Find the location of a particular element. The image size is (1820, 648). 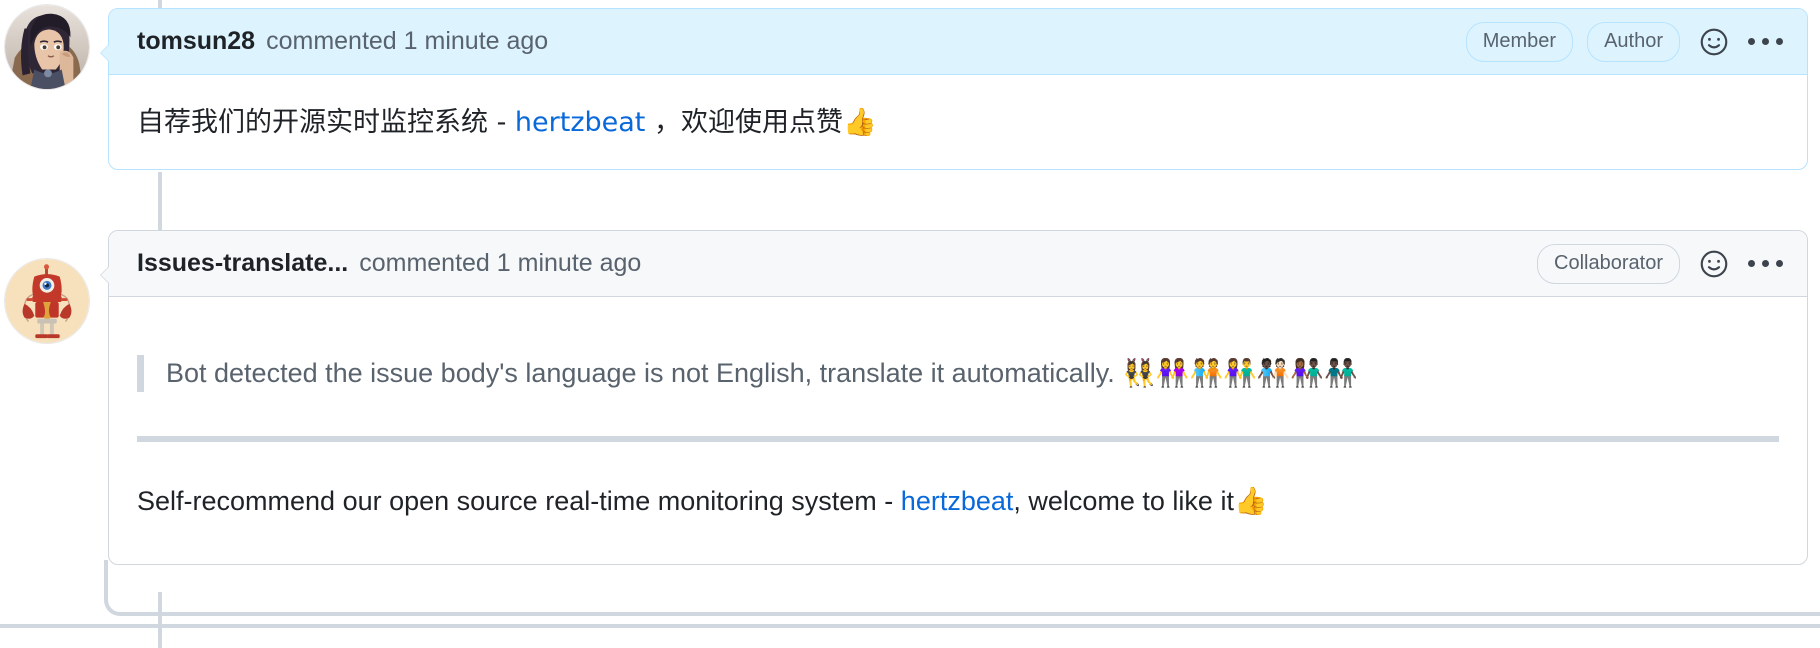

avatar-tomsun28 is located at coordinates (47, 47).